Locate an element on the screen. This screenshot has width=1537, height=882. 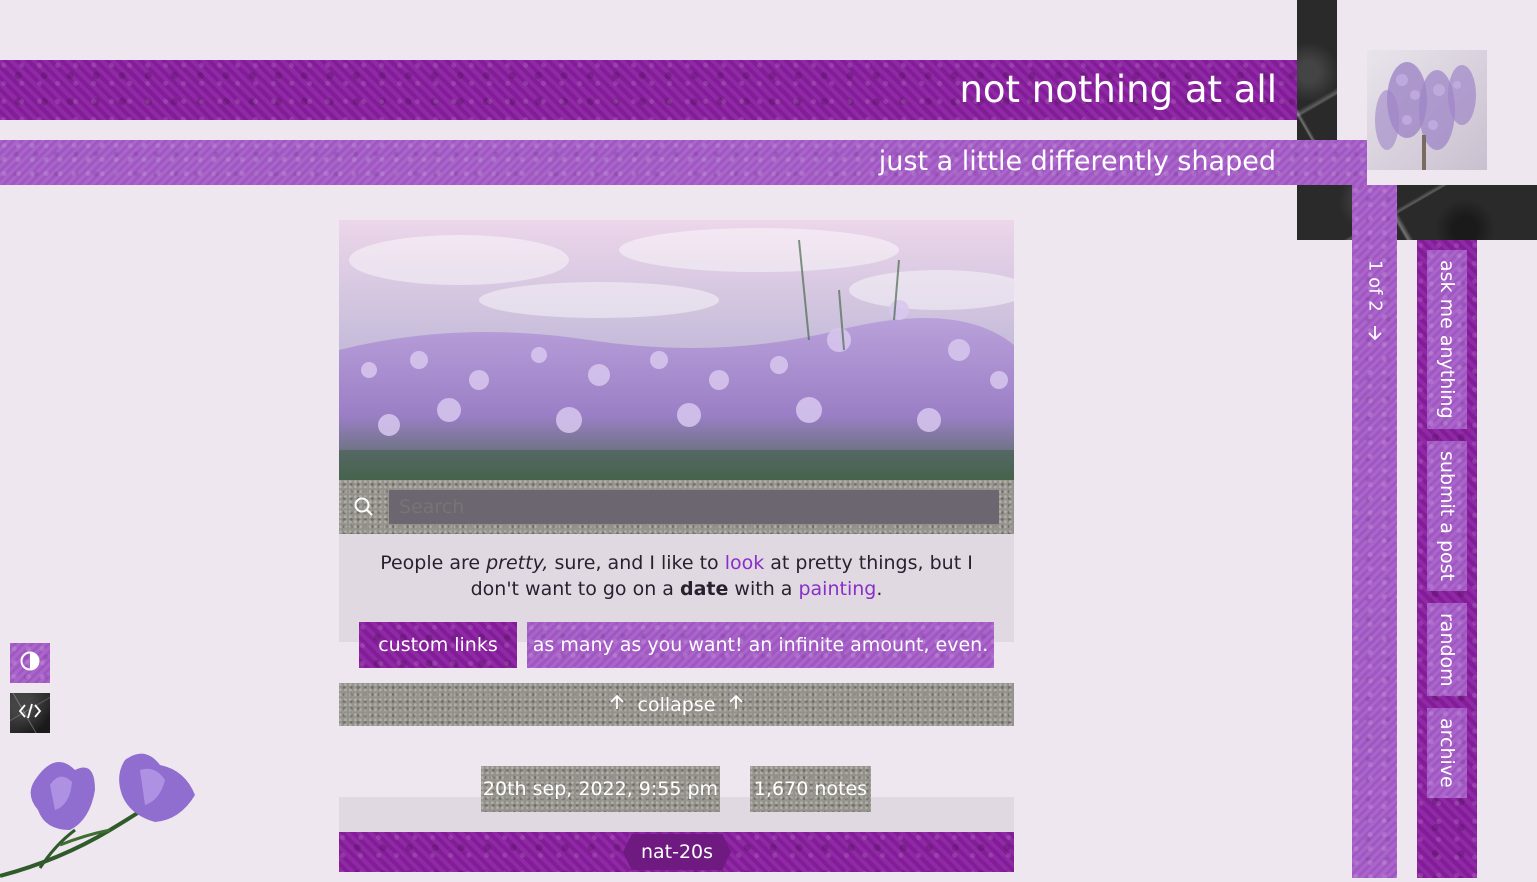
collapse-label: collapse is located at coordinates (676, 704).